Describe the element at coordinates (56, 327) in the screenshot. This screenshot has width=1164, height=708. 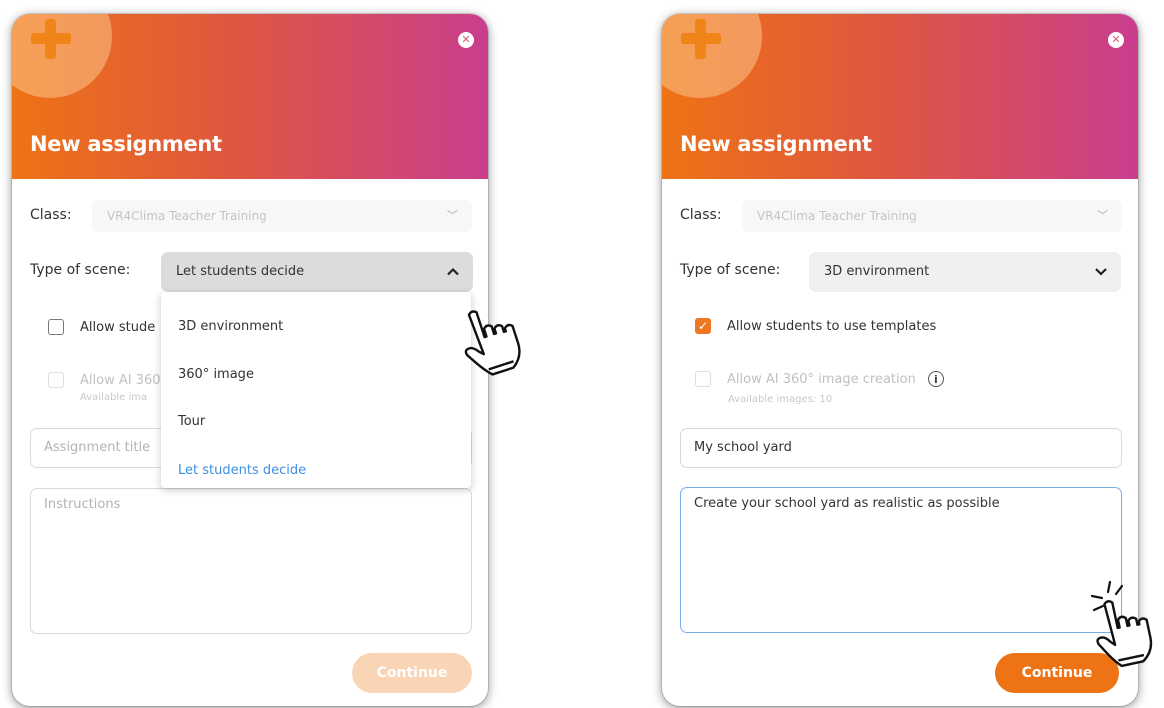
I see `templates-checkbox` at that location.